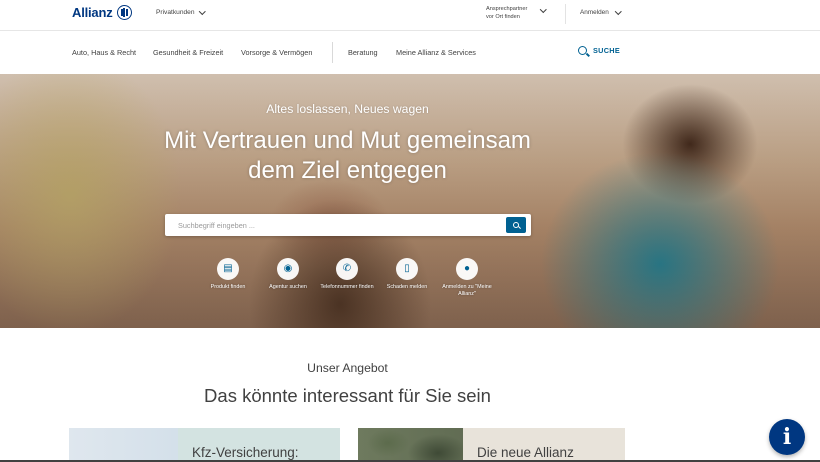  I want to click on nav-item-gesundheit-freizeit: Gesundheit & Freizeit, so click(188, 52).